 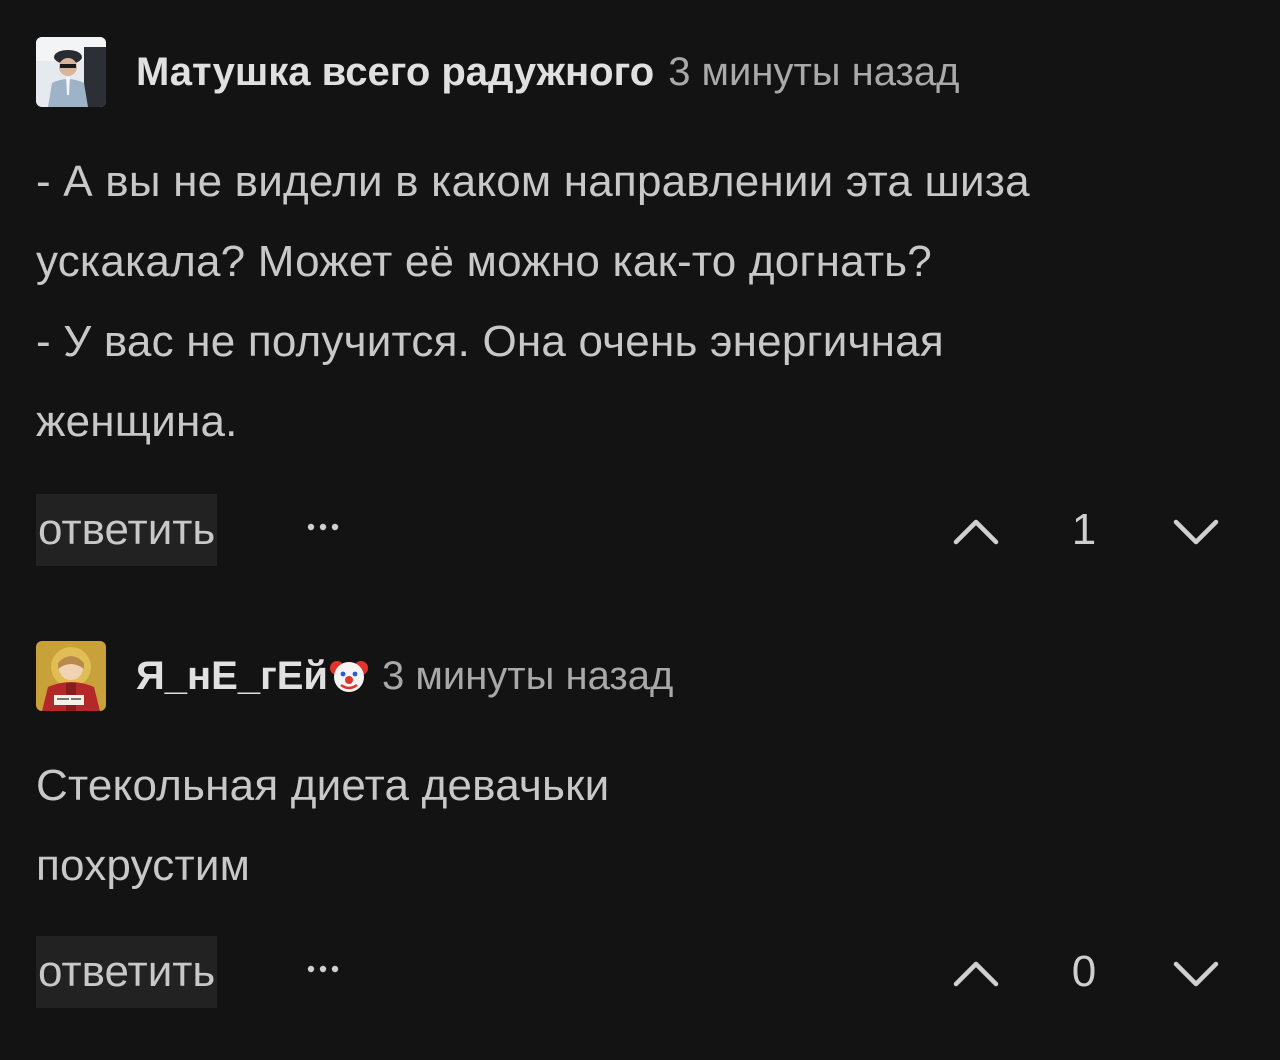 I want to click on icon-image-avatar-icon, so click(x=71, y=676).